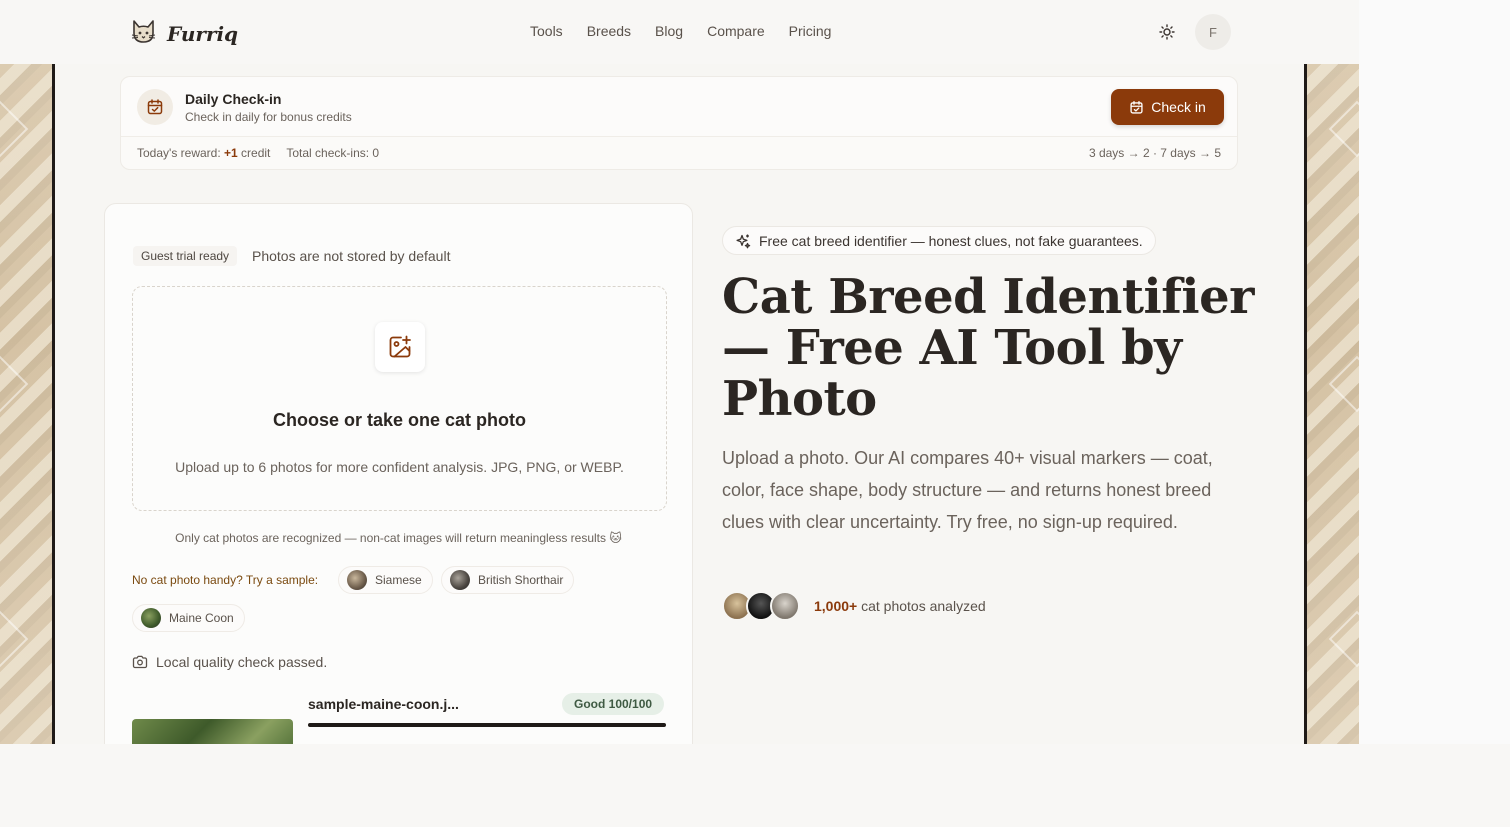  Describe the element at coordinates (225, 580) in the screenshot. I see `sample-label: No cat photo handy? Try a sample:` at that location.